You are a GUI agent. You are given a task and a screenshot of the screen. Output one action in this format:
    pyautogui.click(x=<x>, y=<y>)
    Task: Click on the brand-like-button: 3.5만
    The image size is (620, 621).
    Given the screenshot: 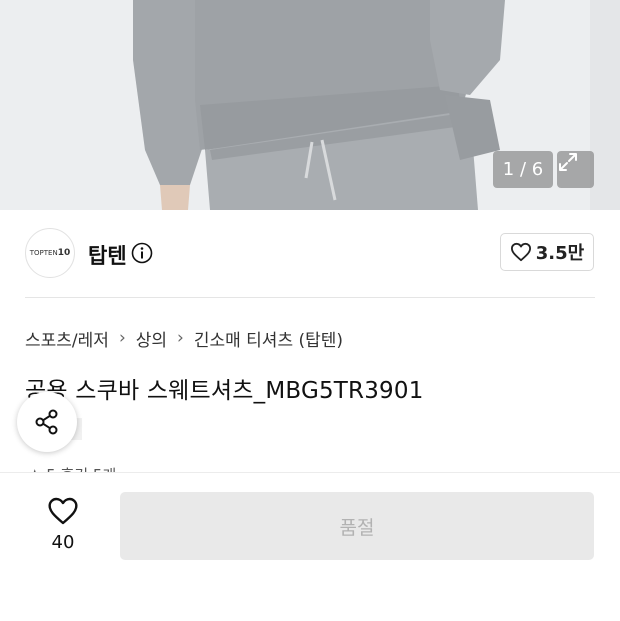 What is the action you would take?
    pyautogui.click(x=547, y=252)
    